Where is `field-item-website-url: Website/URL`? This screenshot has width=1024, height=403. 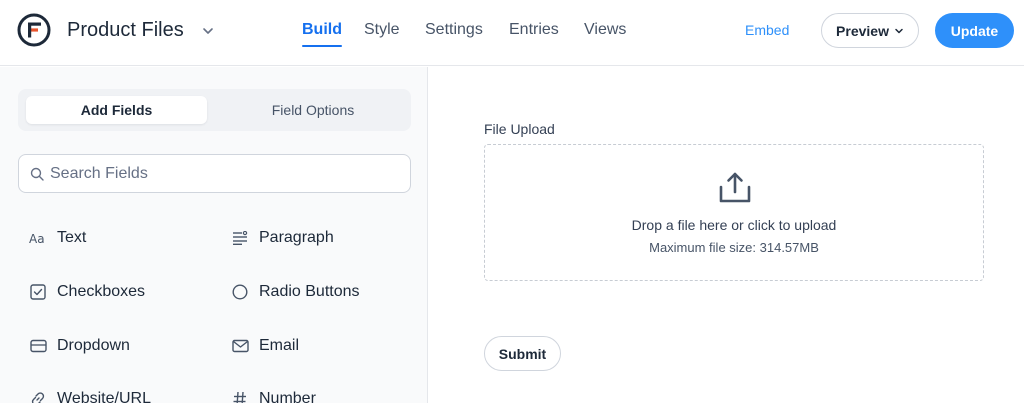
field-item-website-url: Website/URL is located at coordinates (90, 395).